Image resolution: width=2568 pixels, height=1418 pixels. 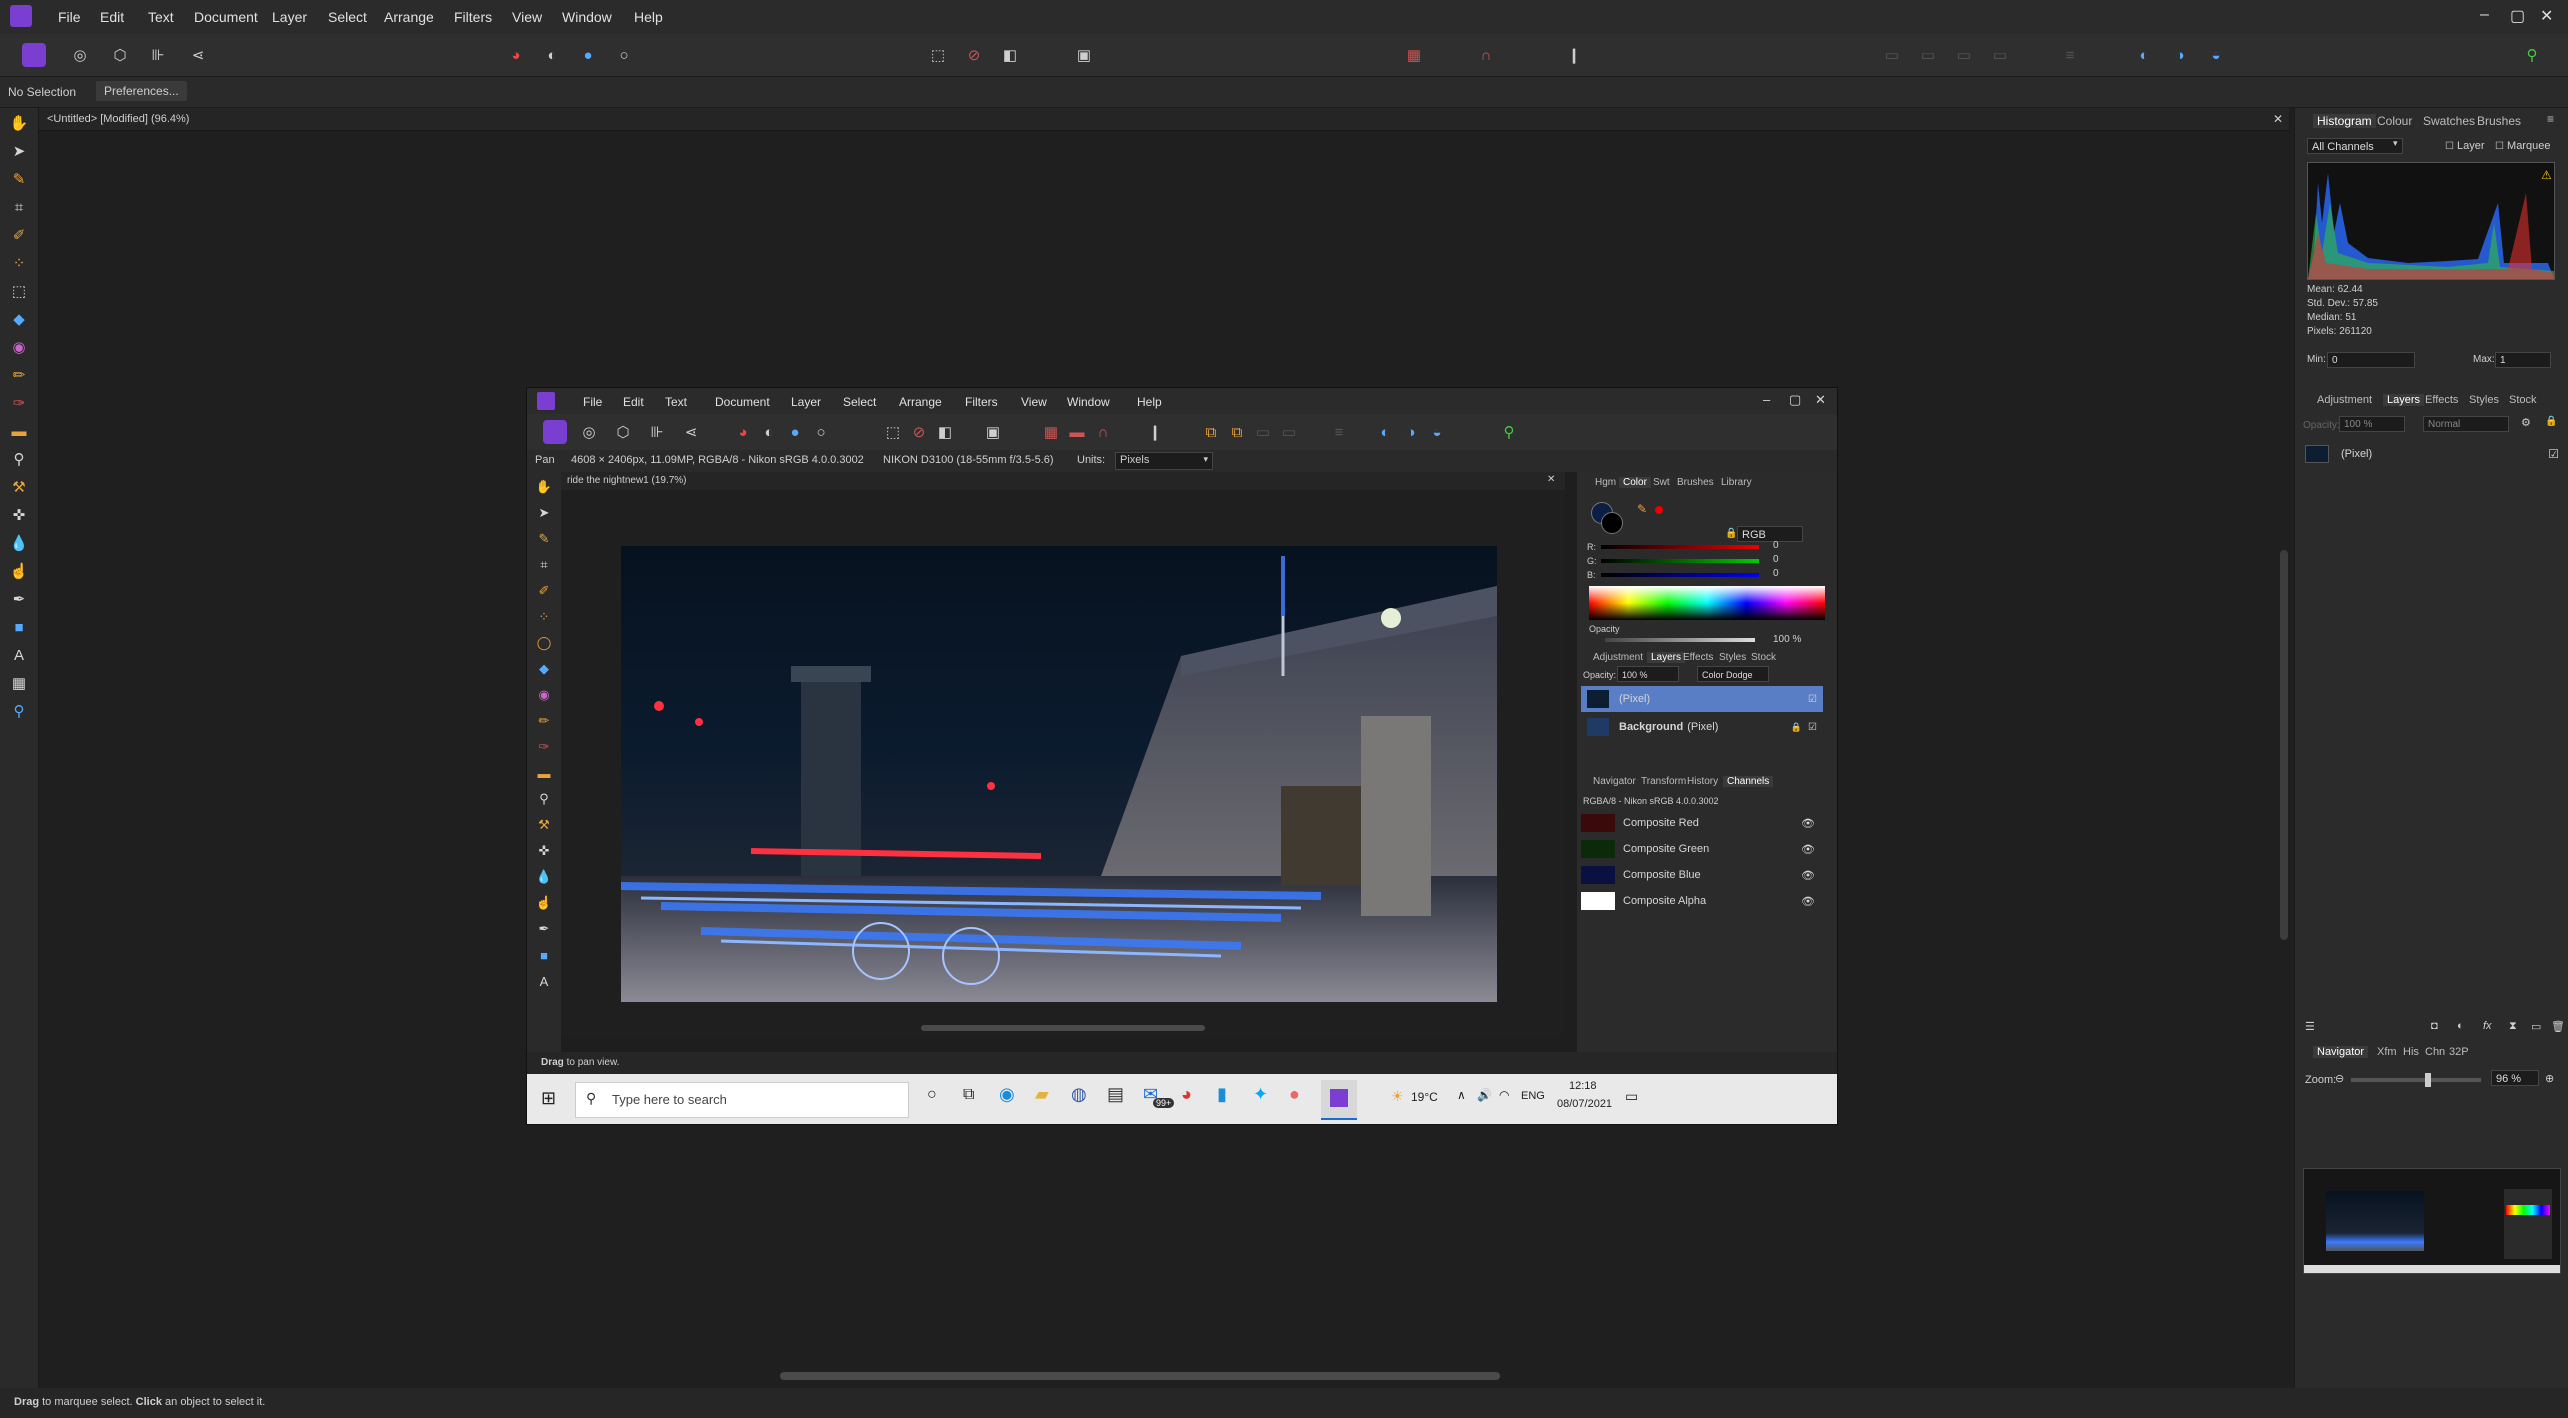 What do you see at coordinates (19, 571) in the screenshot?
I see `smudge-tool-icon: ☝` at bounding box center [19, 571].